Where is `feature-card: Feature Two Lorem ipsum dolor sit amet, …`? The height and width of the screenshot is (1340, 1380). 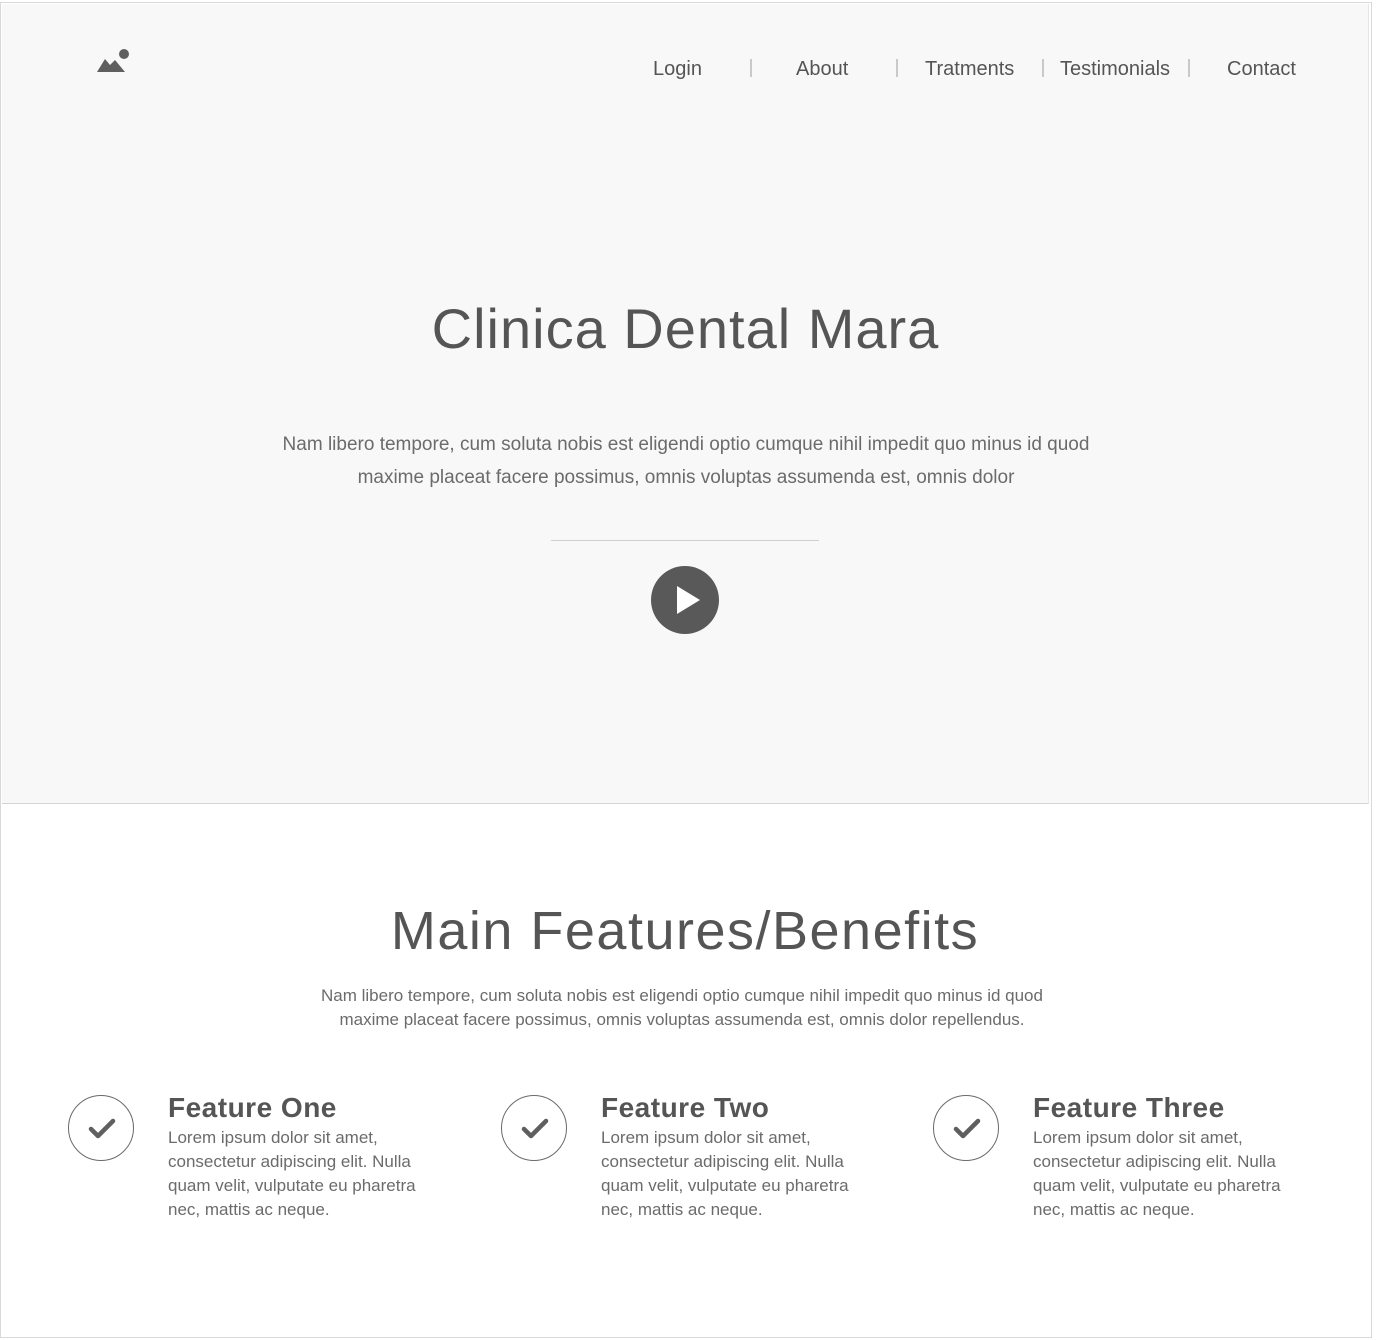
feature-card: Feature Two Lorem ipsum dolor sit amet, … is located at coordinates (691, 1163).